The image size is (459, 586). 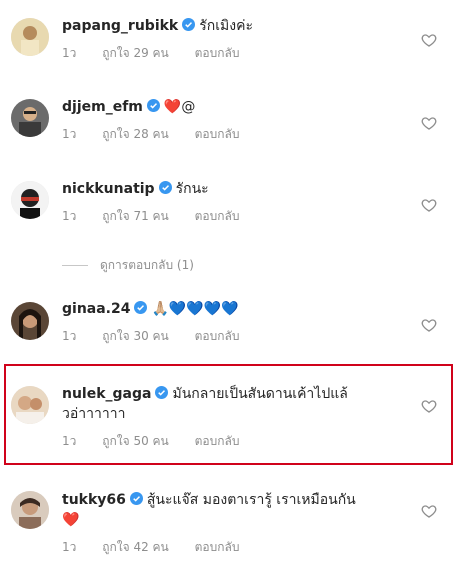 What do you see at coordinates (106, 394) in the screenshot?
I see `username-link: nulek_gaga` at bounding box center [106, 394].